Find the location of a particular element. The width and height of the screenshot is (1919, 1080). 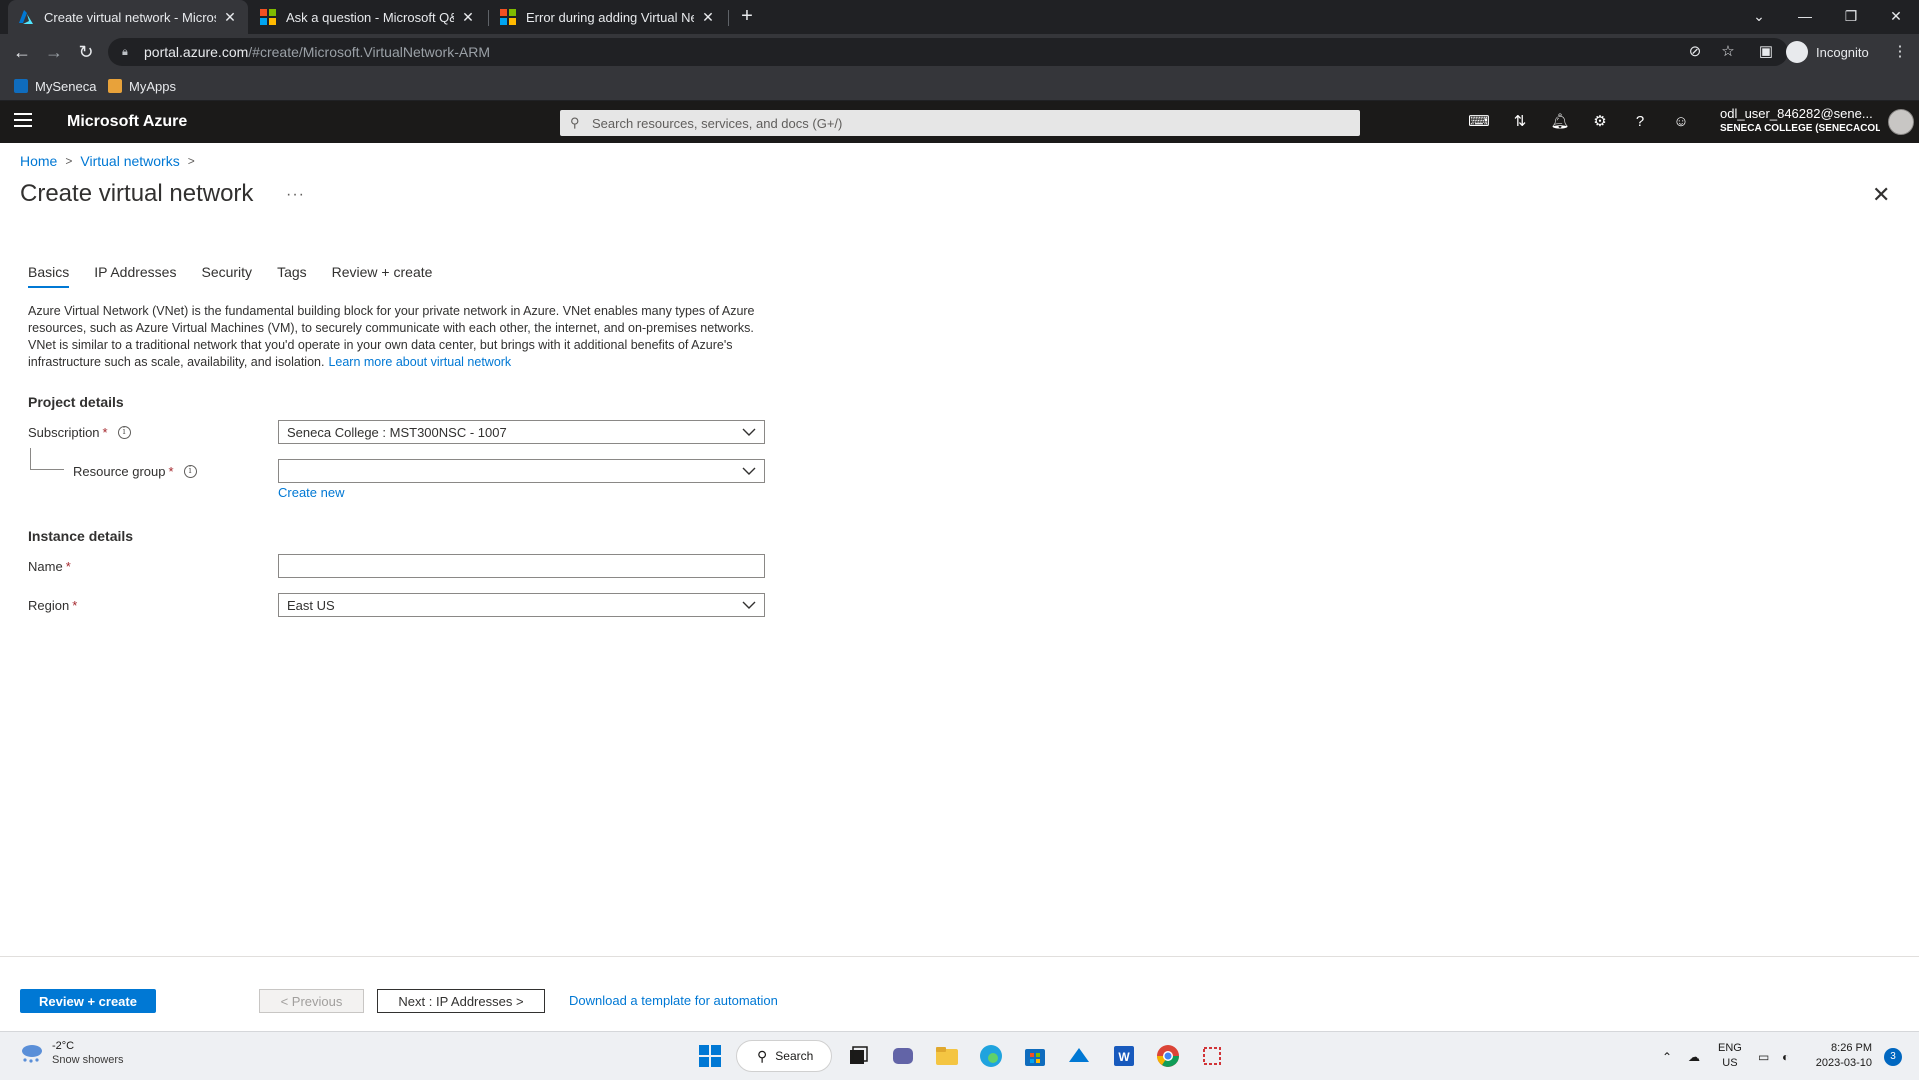

tab-security: Security is located at coordinates (226, 276).